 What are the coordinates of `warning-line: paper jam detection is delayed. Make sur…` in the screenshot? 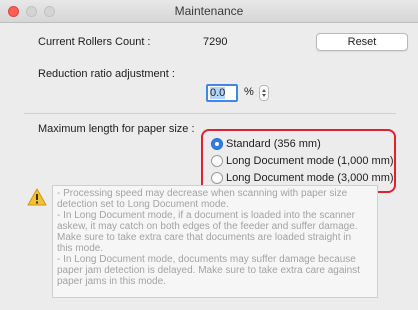 It's located at (208, 270).